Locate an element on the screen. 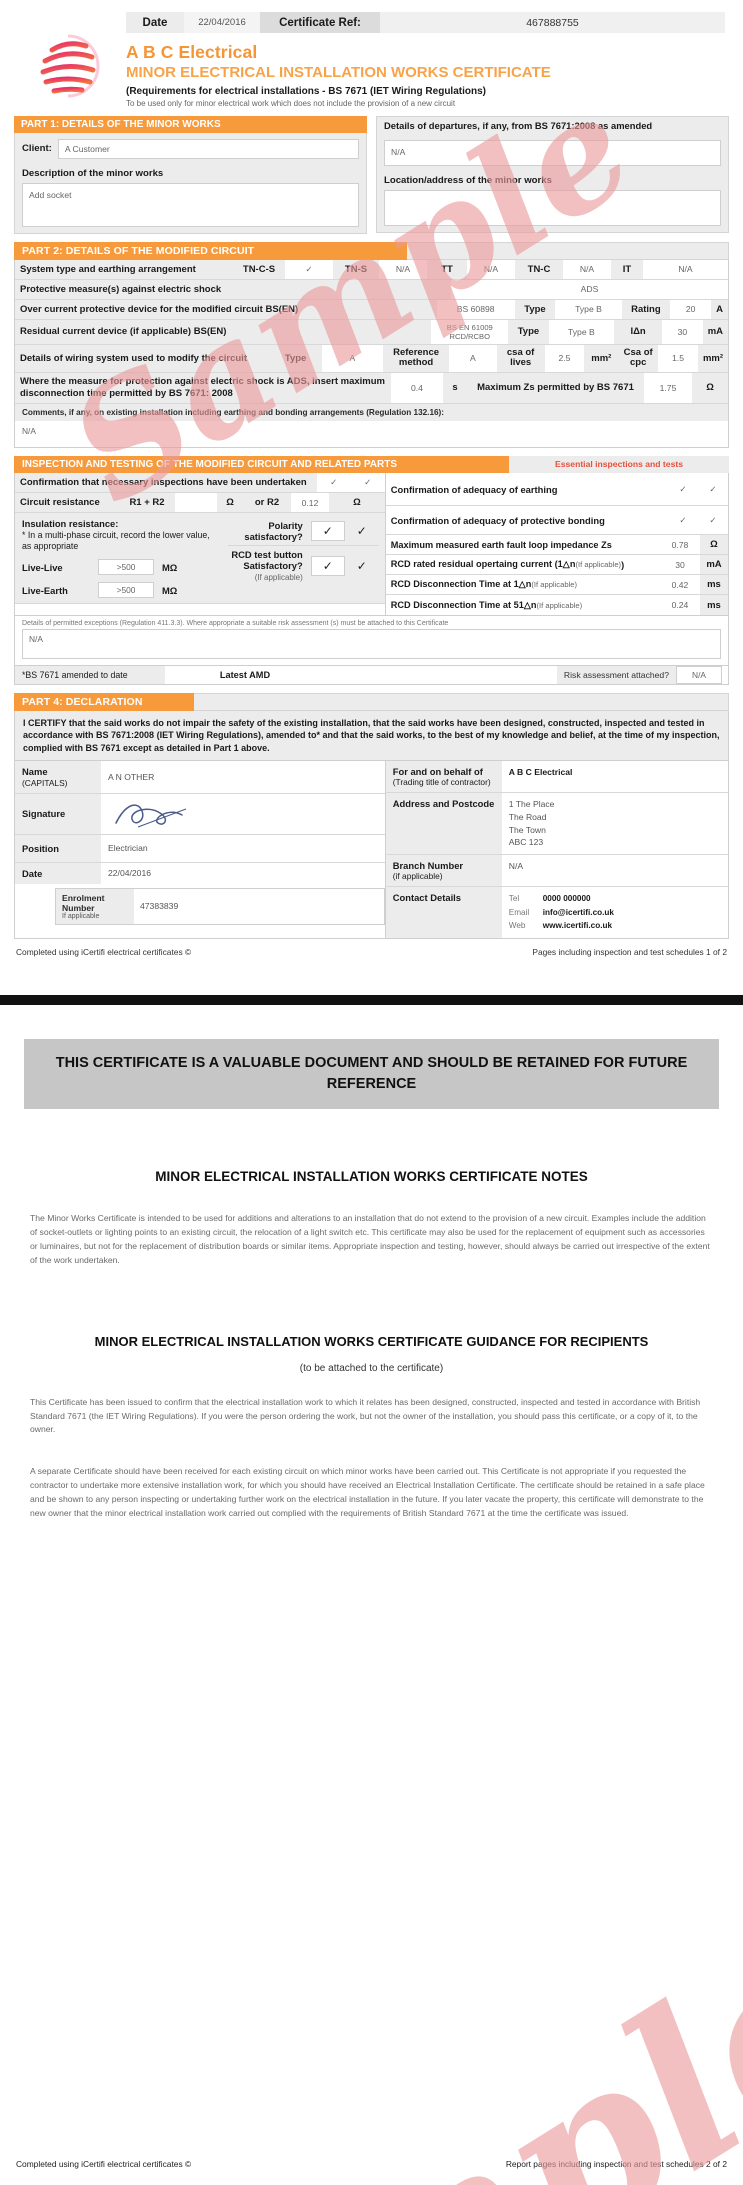  insulation-label: Insulation resistance: is located at coordinates (70, 524).